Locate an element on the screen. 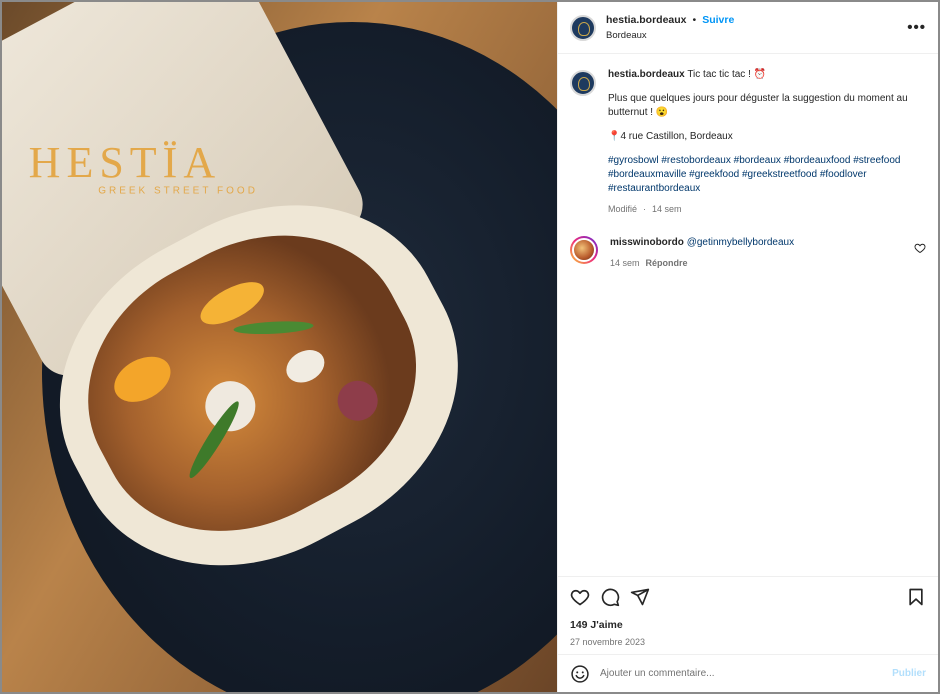 The height and width of the screenshot is (694, 940). comment-mention: @getinmybellybordeaux is located at coordinates (740, 242).